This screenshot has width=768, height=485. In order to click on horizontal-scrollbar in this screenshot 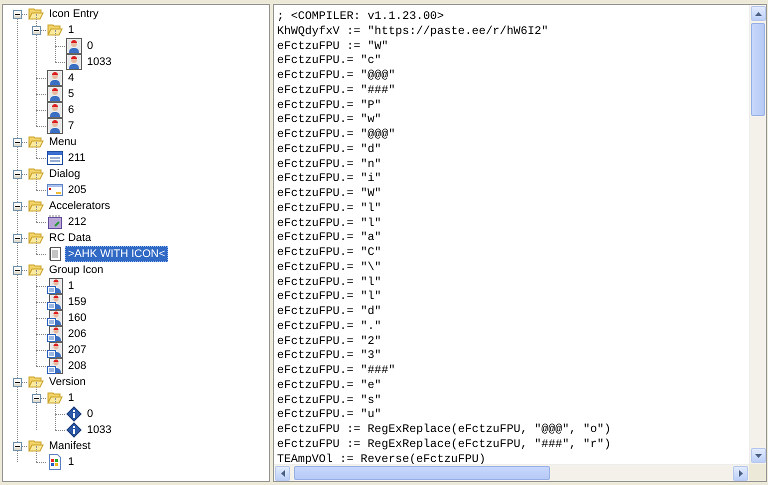, I will do `click(511, 472)`.